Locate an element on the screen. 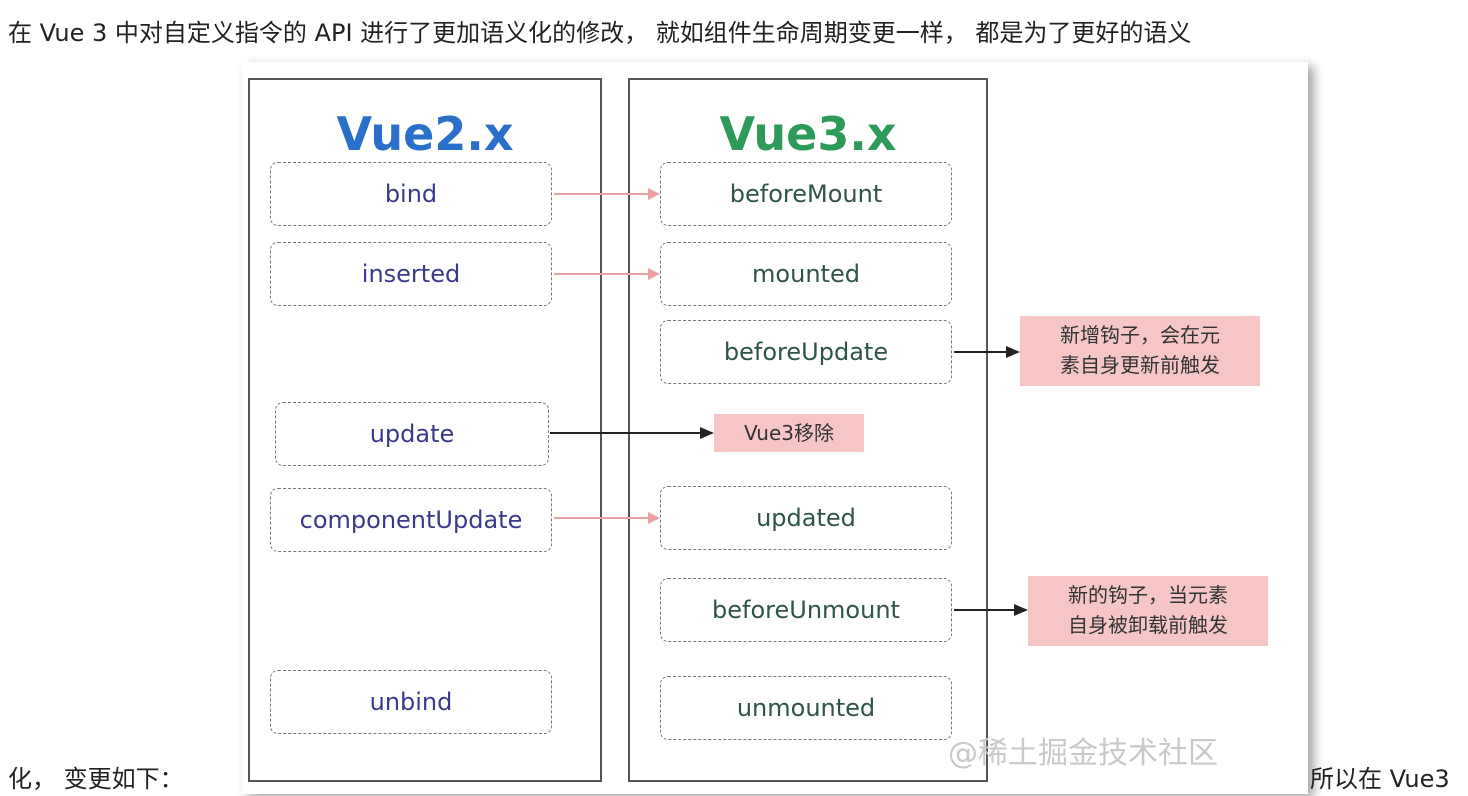 This screenshot has width=1468, height=796. watermark-text: @稀土掘金技术社区 is located at coordinates (1083, 753).